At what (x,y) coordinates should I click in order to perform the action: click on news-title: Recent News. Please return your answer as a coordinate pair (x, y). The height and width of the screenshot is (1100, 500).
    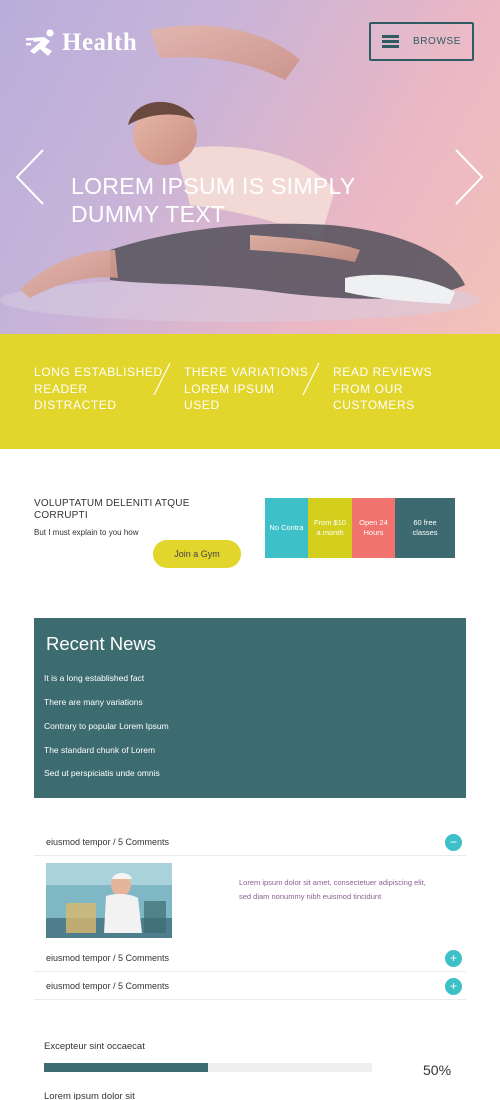
    Looking at the image, I should click on (101, 643).